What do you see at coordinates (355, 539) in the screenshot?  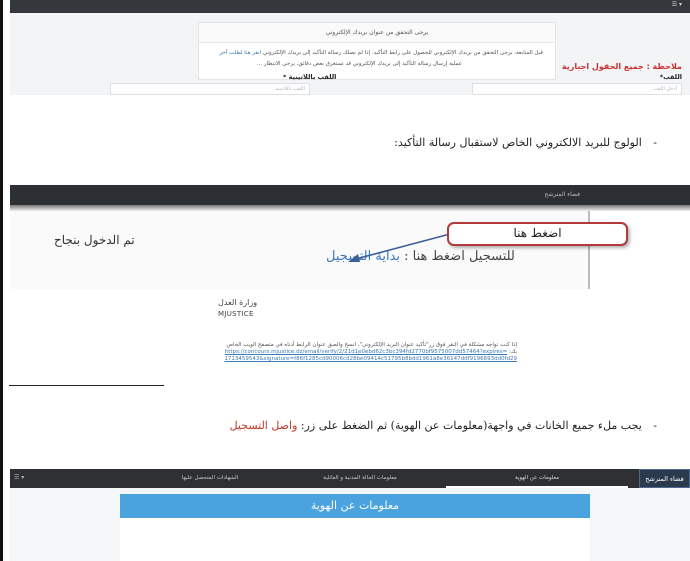 I see `form-body` at bounding box center [355, 539].